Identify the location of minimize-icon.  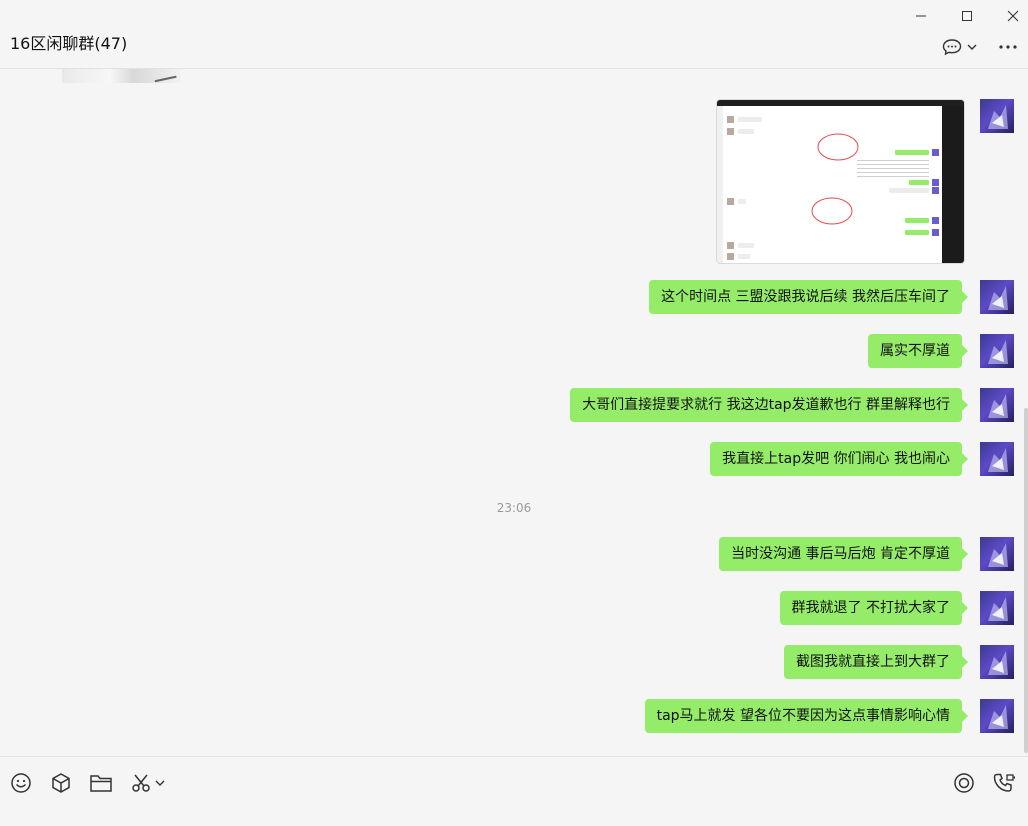
(921, 16).